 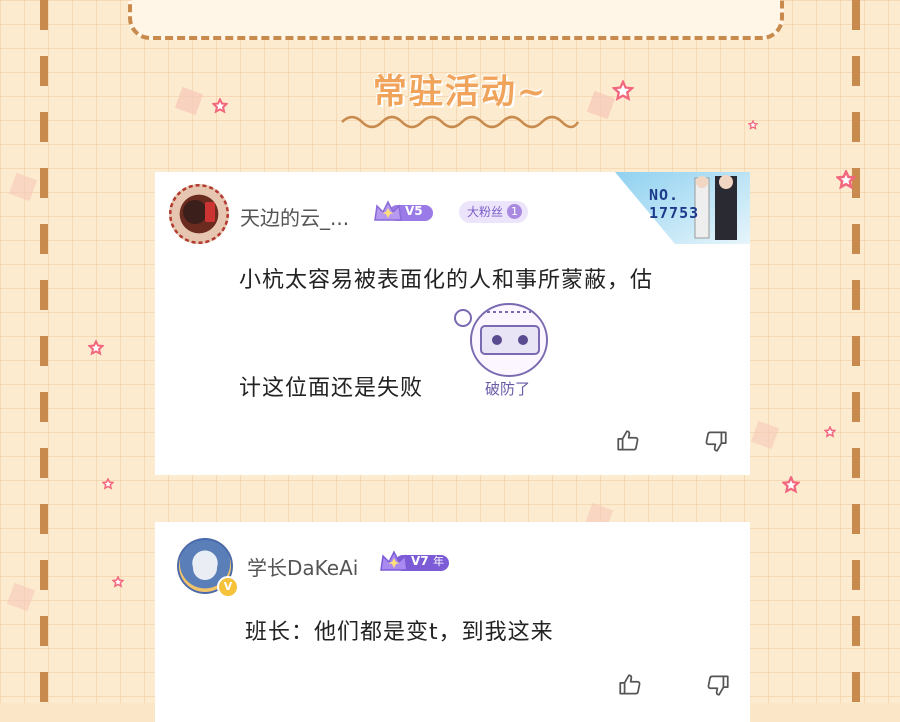 What do you see at coordinates (414, 211) in the screenshot?
I see `vip-level: V5` at bounding box center [414, 211].